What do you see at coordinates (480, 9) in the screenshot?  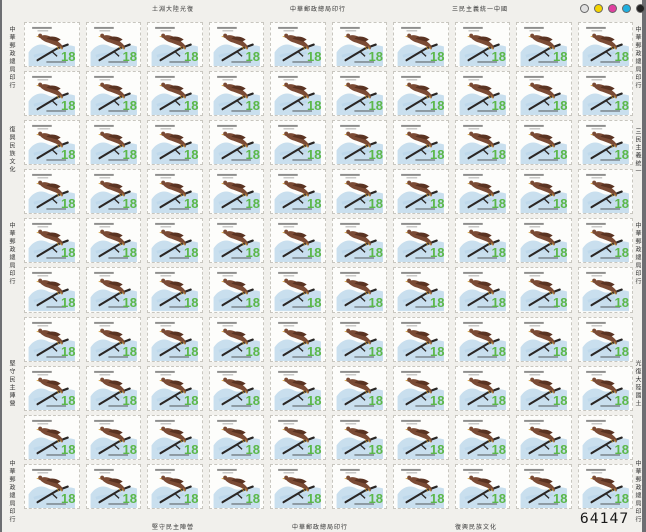 I see `top-margin-inscription-right: 三民主義統一中國` at bounding box center [480, 9].